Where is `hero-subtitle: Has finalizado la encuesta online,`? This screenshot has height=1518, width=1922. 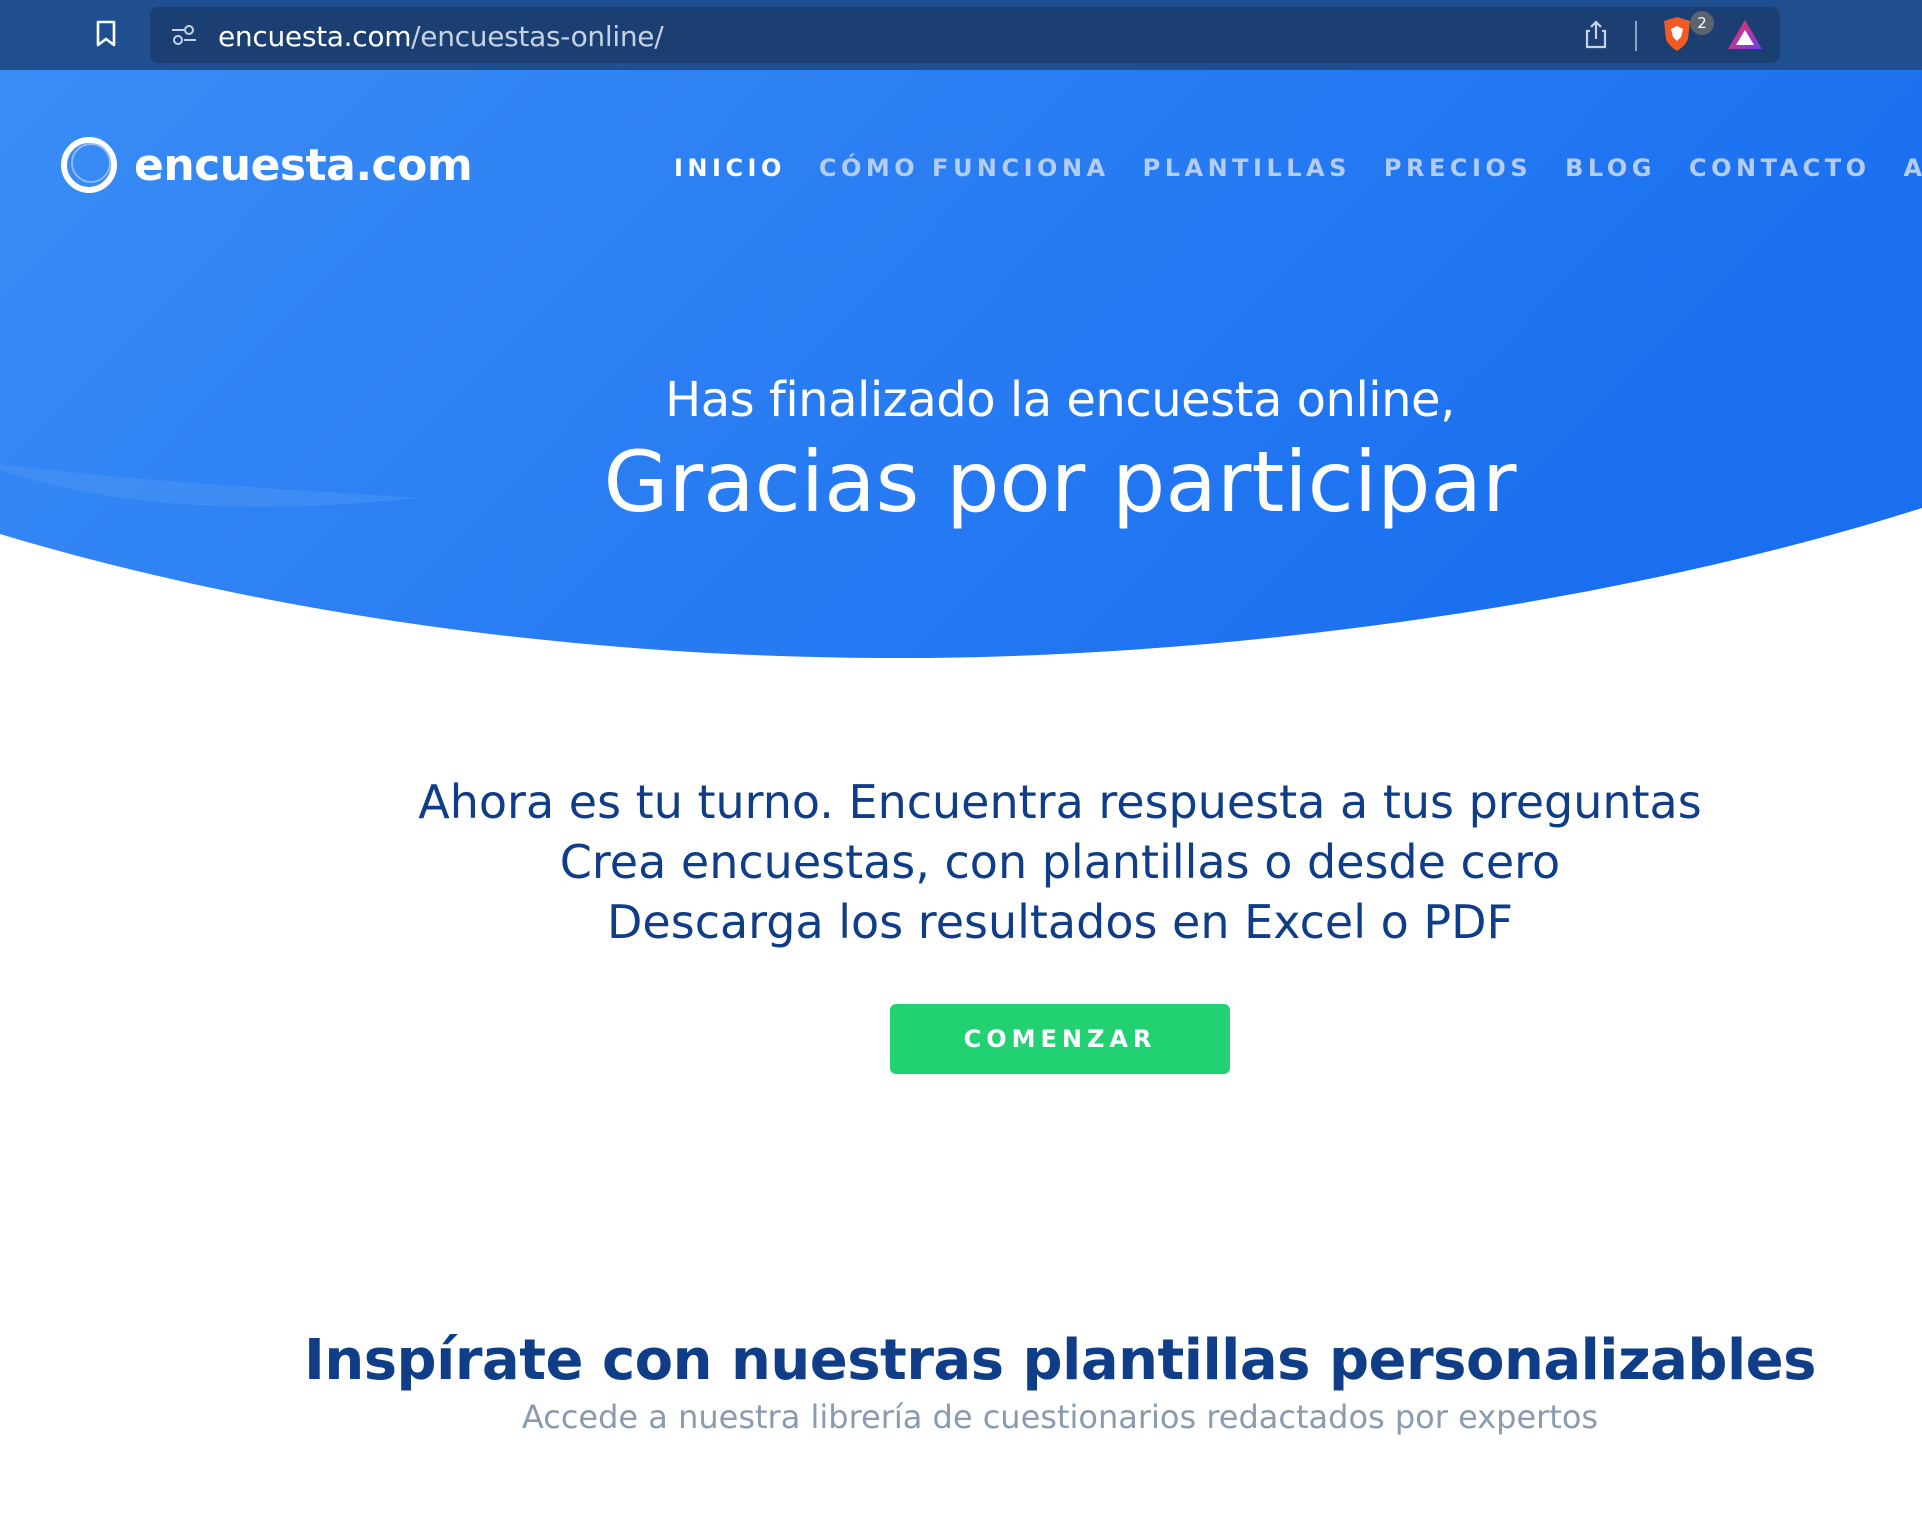 hero-subtitle: Has finalizado la encuesta online, is located at coordinates (1060, 400).